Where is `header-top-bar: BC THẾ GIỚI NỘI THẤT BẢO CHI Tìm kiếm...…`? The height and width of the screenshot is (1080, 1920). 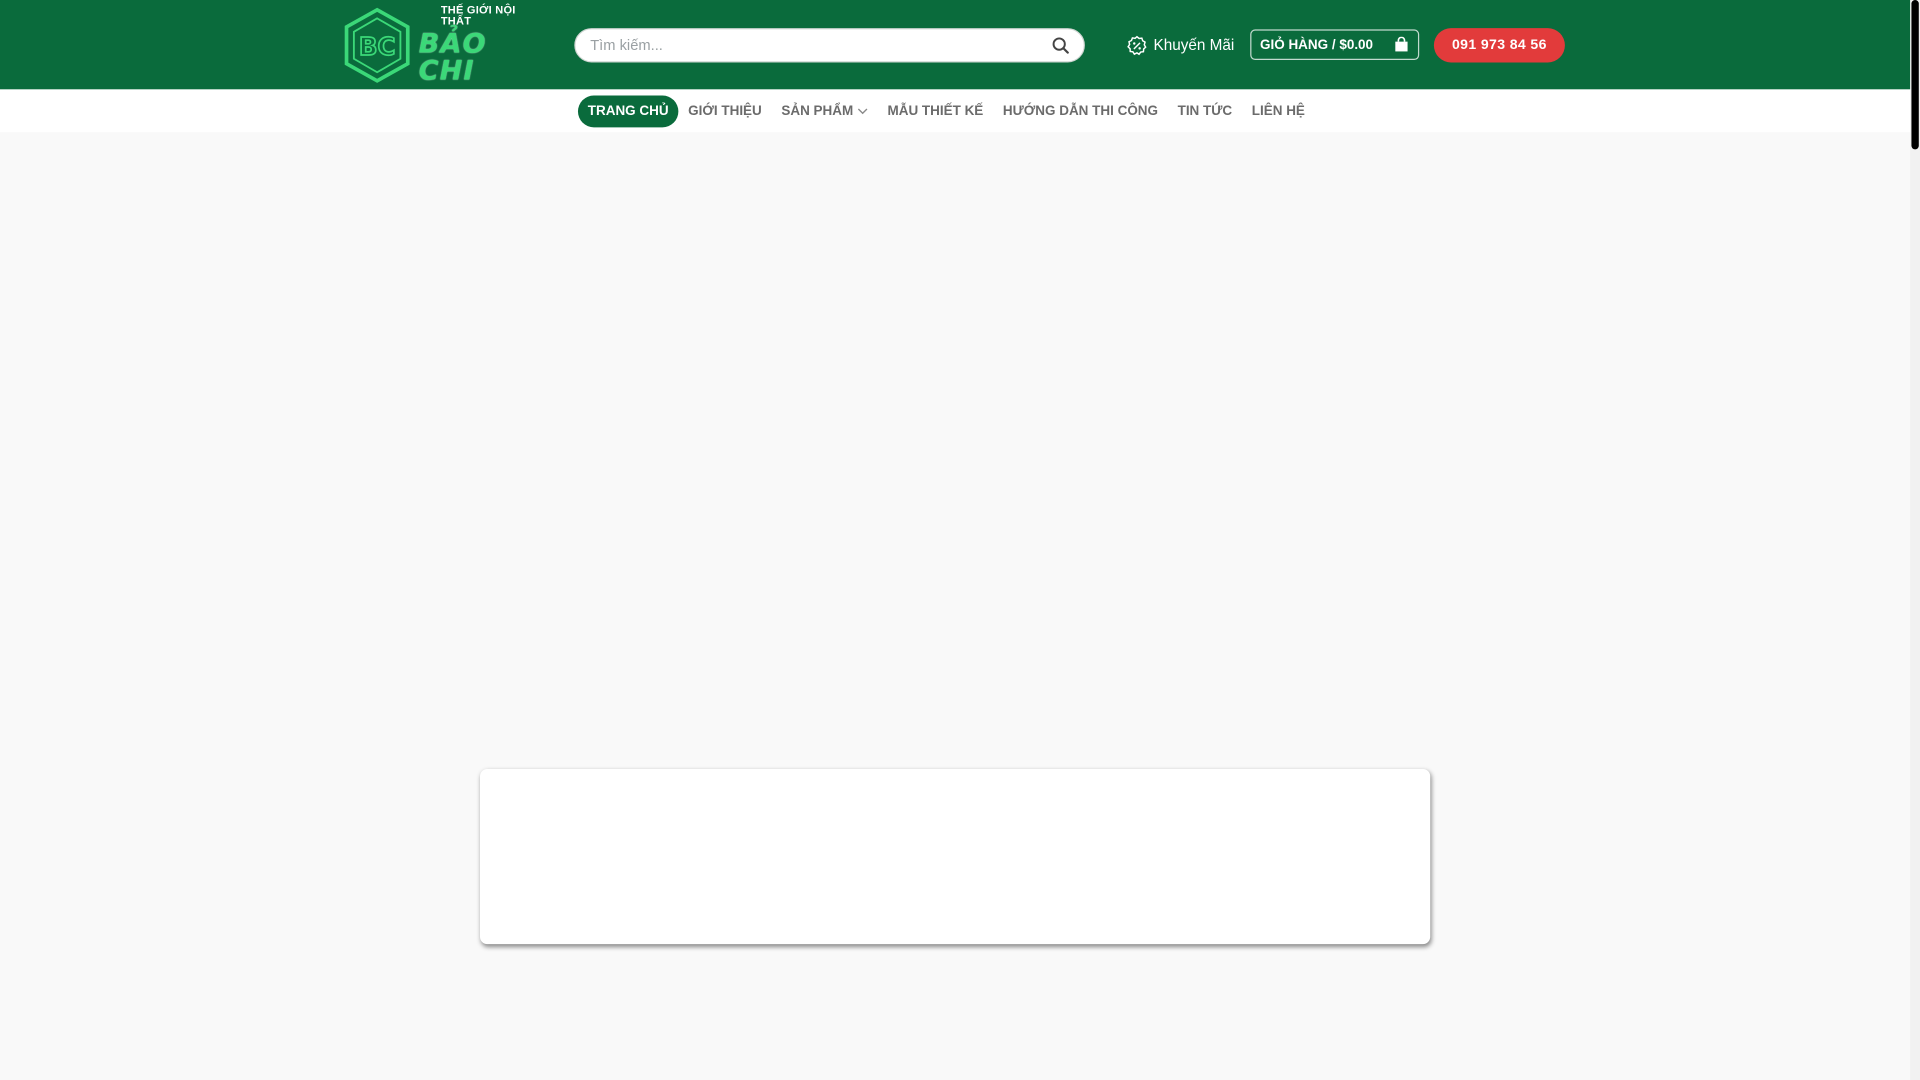 header-top-bar: BC THẾ GIỚI NỘI THẤT BẢO CHI Tìm kiếm...… is located at coordinates (955, 45).